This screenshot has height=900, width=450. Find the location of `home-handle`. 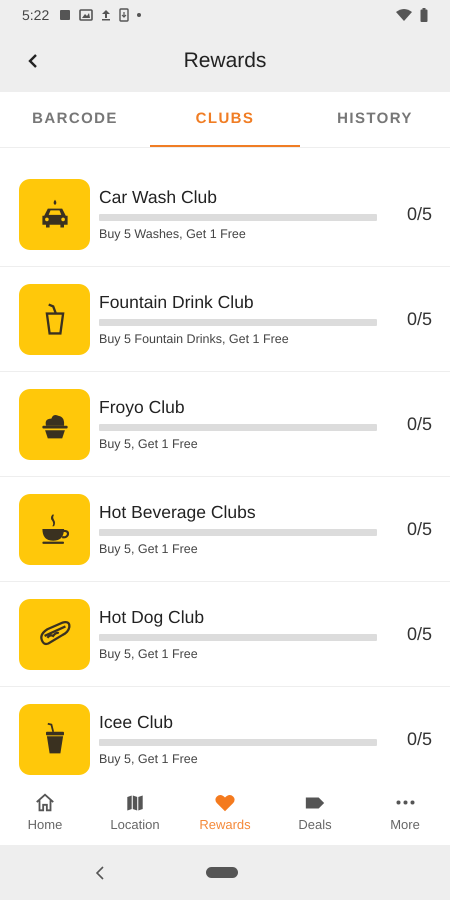

home-handle is located at coordinates (222, 872).